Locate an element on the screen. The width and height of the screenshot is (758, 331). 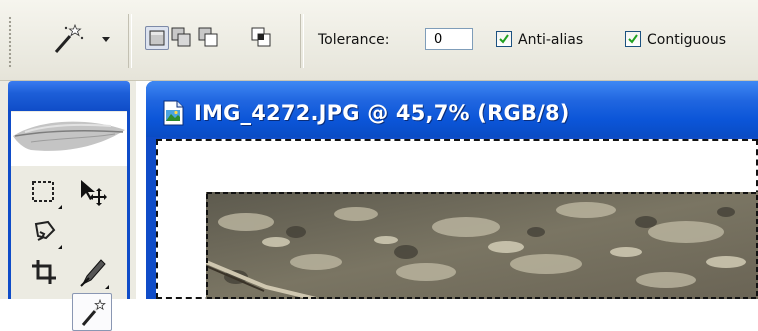
toolbox-panel is located at coordinates (68, 206).